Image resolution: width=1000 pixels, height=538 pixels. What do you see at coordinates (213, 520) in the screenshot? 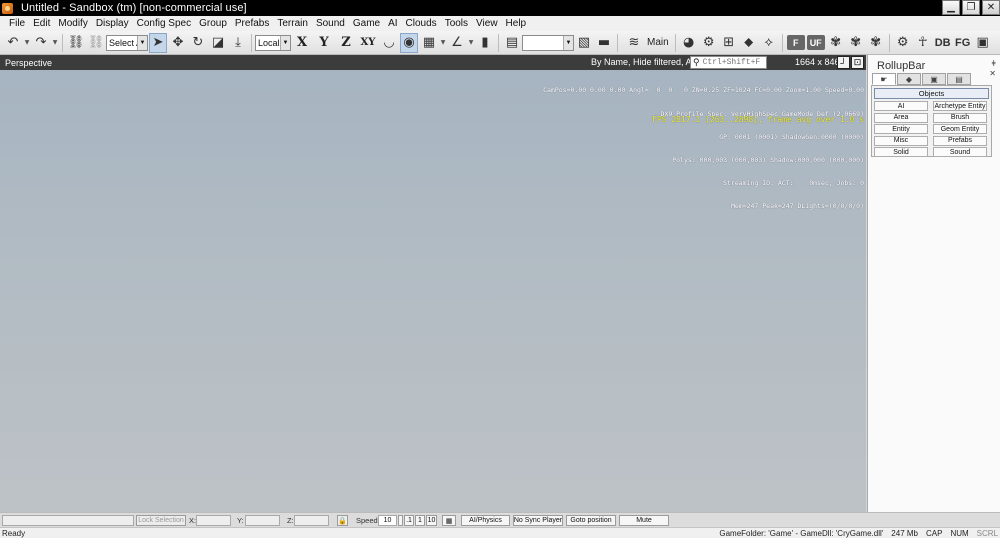
I see `x-coordinate-field` at bounding box center [213, 520].